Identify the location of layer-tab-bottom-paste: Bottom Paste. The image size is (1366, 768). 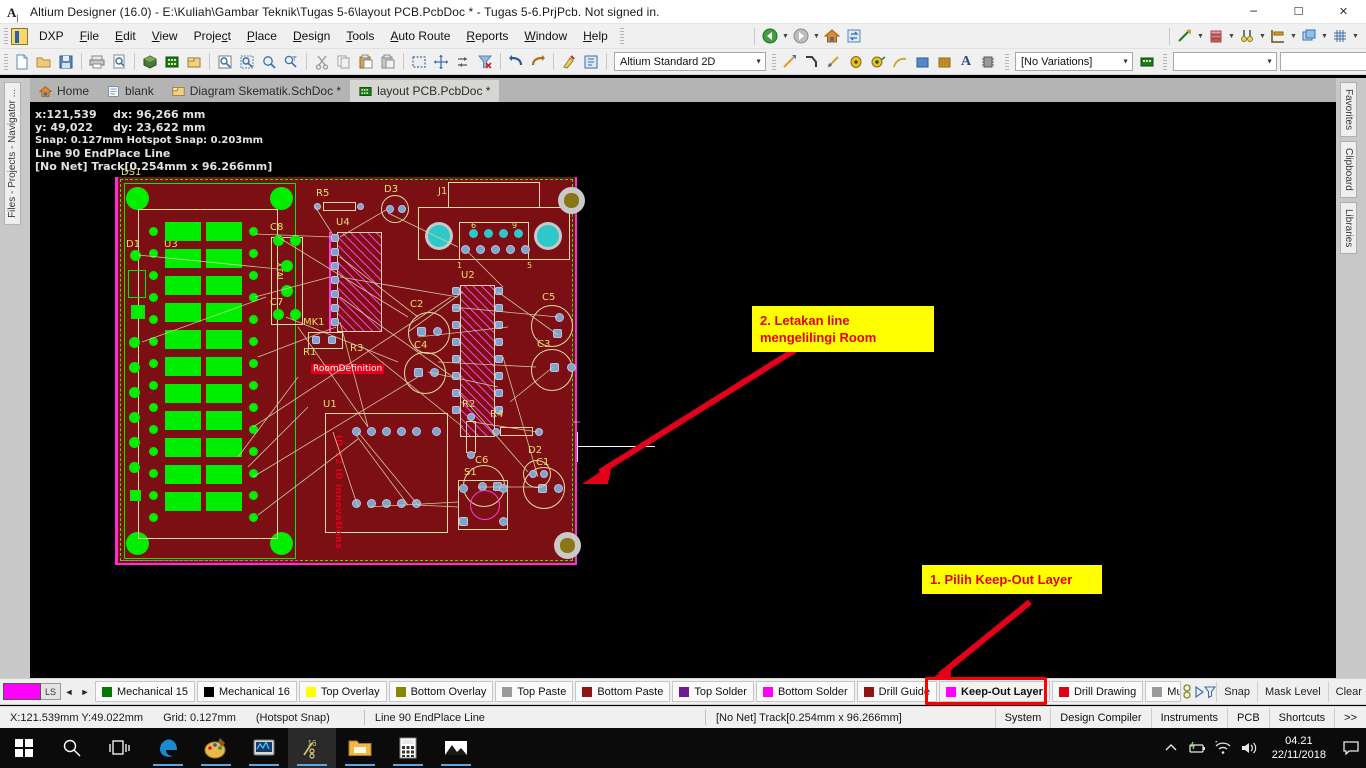
(623, 691).